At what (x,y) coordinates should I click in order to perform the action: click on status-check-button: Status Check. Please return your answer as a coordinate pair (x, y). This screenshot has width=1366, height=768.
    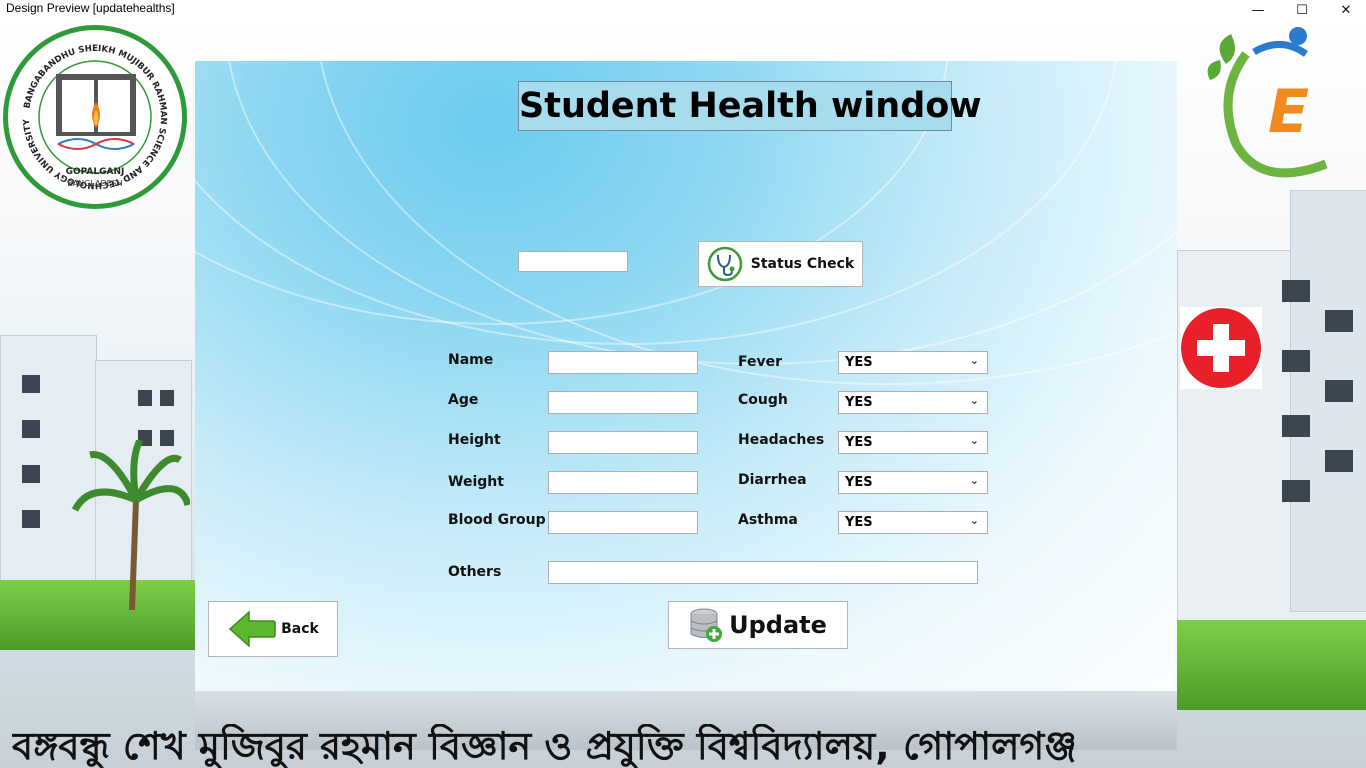
    Looking at the image, I should click on (780, 264).